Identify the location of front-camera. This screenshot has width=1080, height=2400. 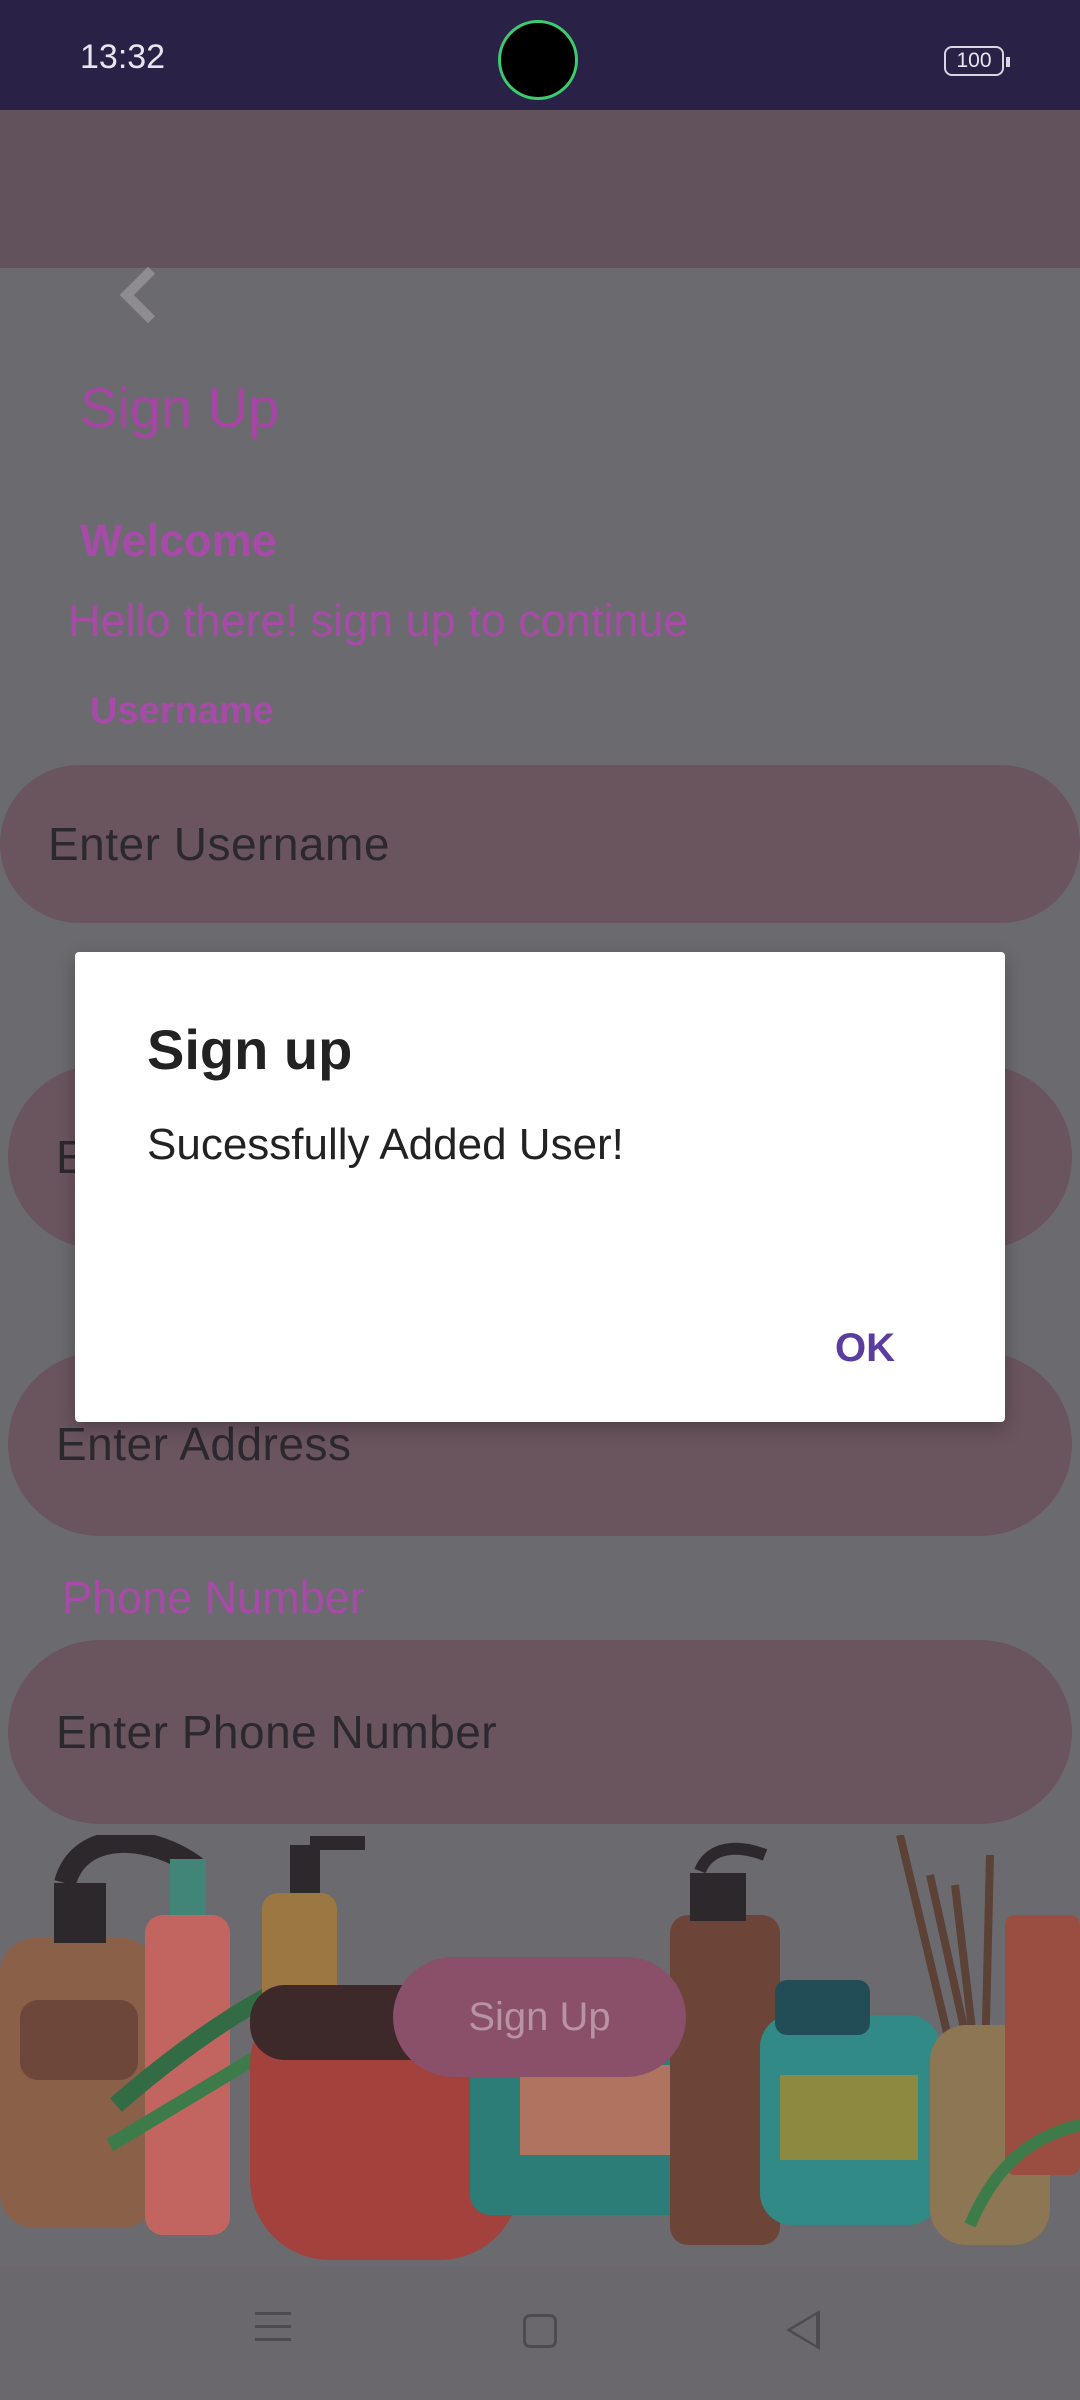
(538, 60).